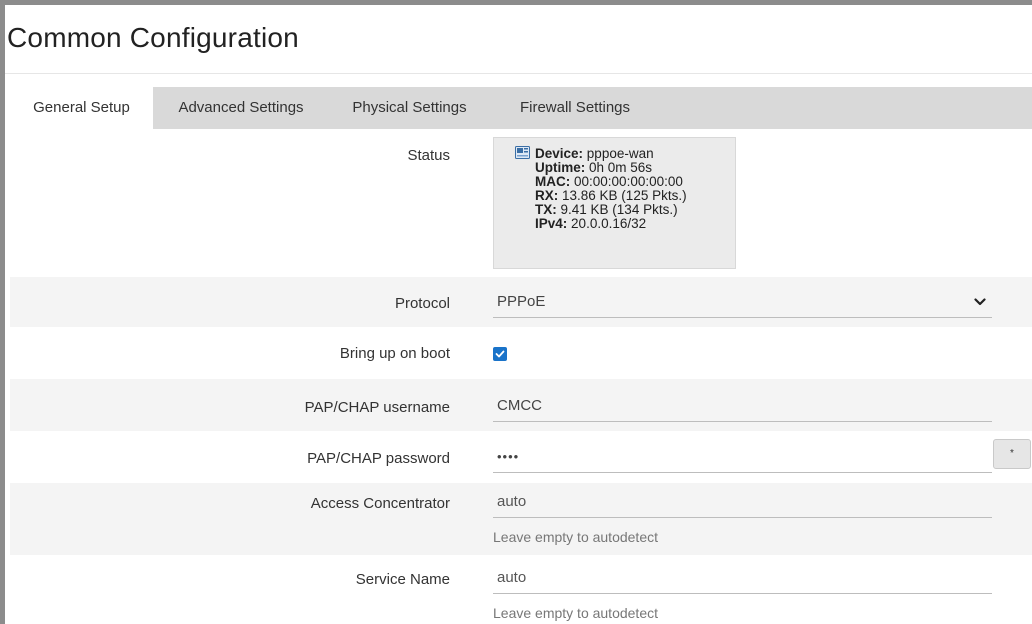 Image resolution: width=1032 pixels, height=624 pixels. What do you see at coordinates (512, 501) in the screenshot?
I see `access-concentrator-placeholder: auto` at bounding box center [512, 501].